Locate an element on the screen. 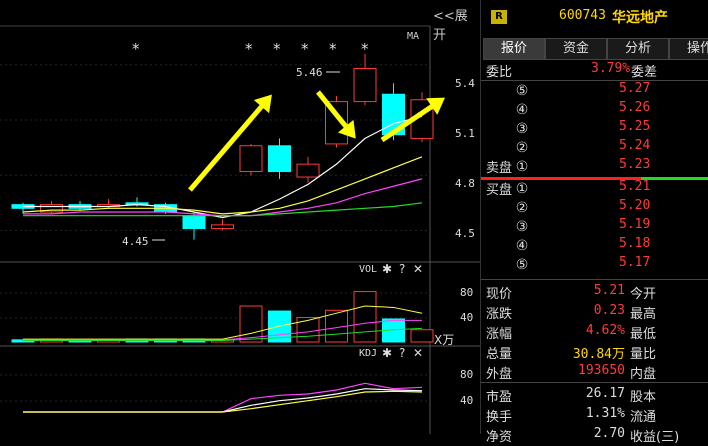  ask-row: ③ 5.25 is located at coordinates (594, 129).